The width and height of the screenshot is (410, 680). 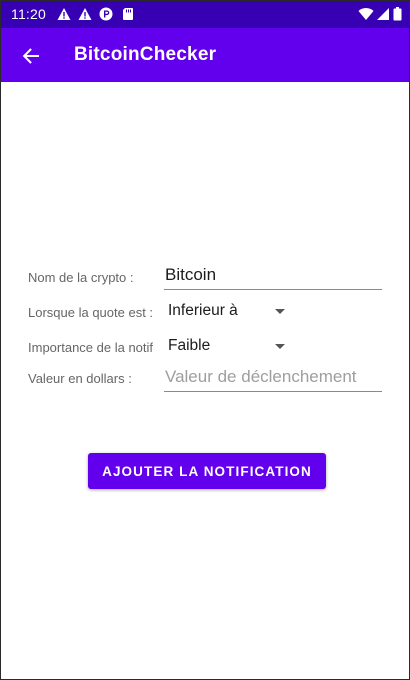 I want to click on sd-card-icon, so click(x=128, y=14).